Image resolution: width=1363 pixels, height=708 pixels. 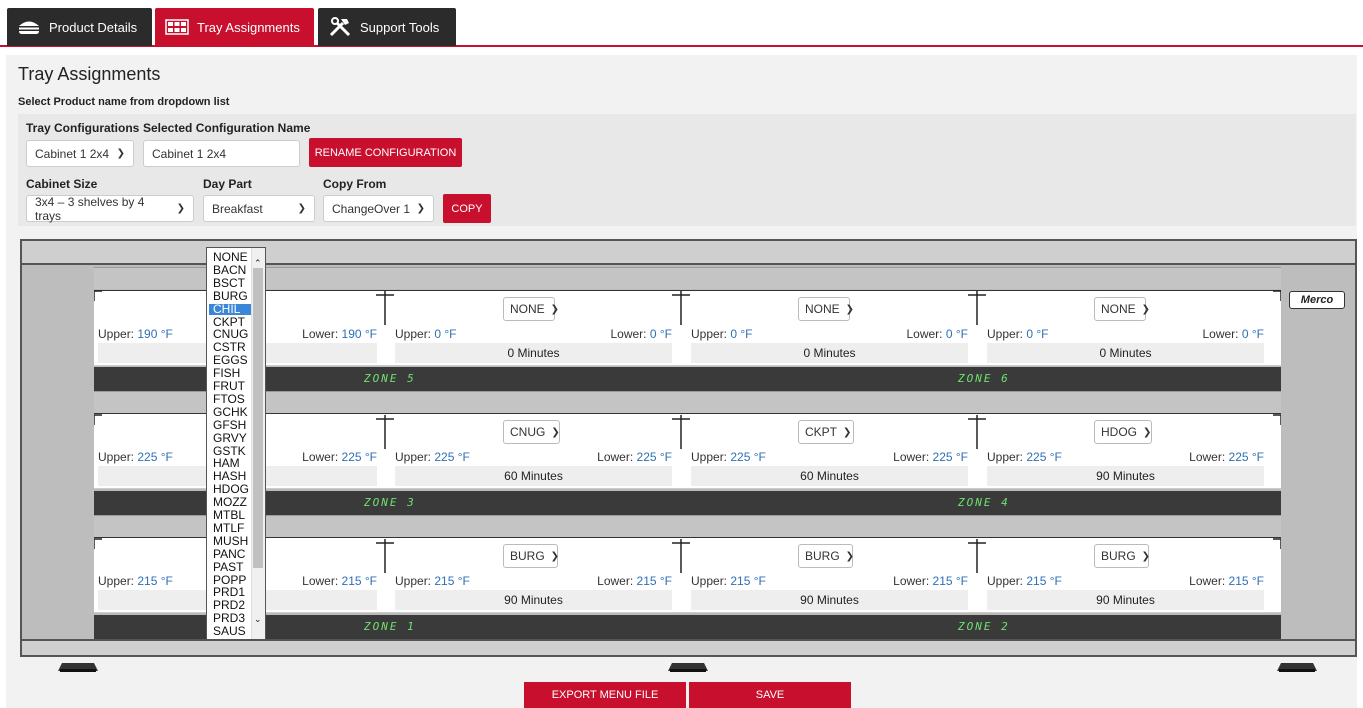 I want to click on cabinet-size-value: 3x4 – 3 shelves by 4 trays, so click(x=90, y=208).